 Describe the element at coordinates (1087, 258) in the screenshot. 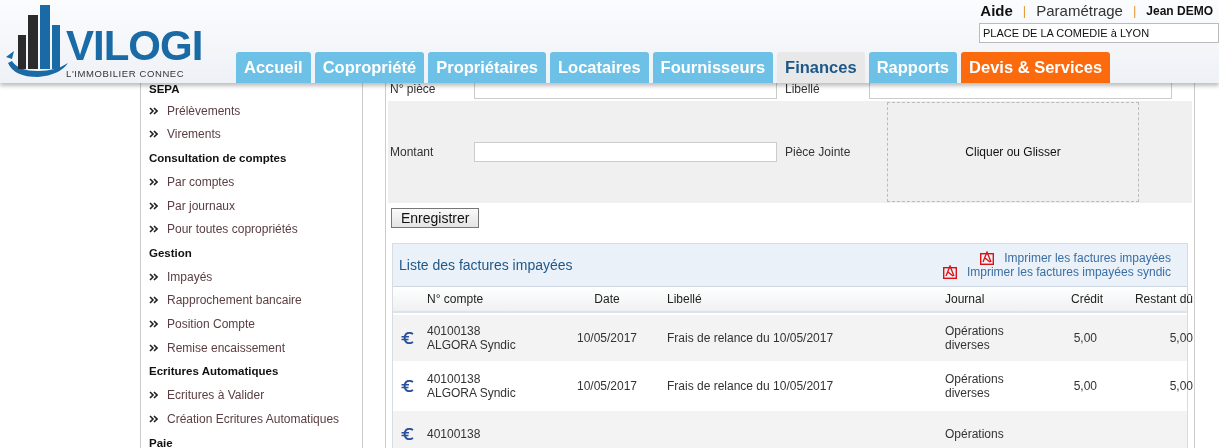

I see `print-link: Imprimer les factures impayées` at that location.